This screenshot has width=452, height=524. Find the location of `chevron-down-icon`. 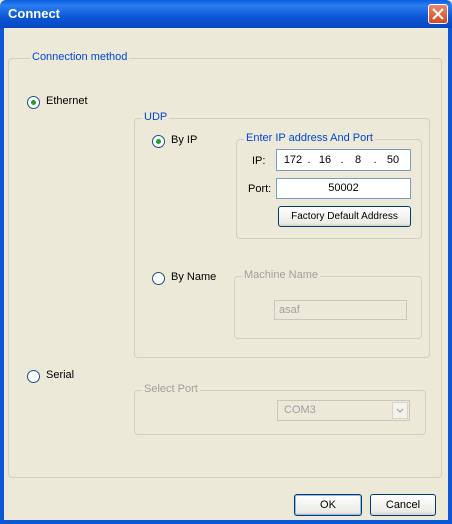

chevron-down-icon is located at coordinates (400, 411).